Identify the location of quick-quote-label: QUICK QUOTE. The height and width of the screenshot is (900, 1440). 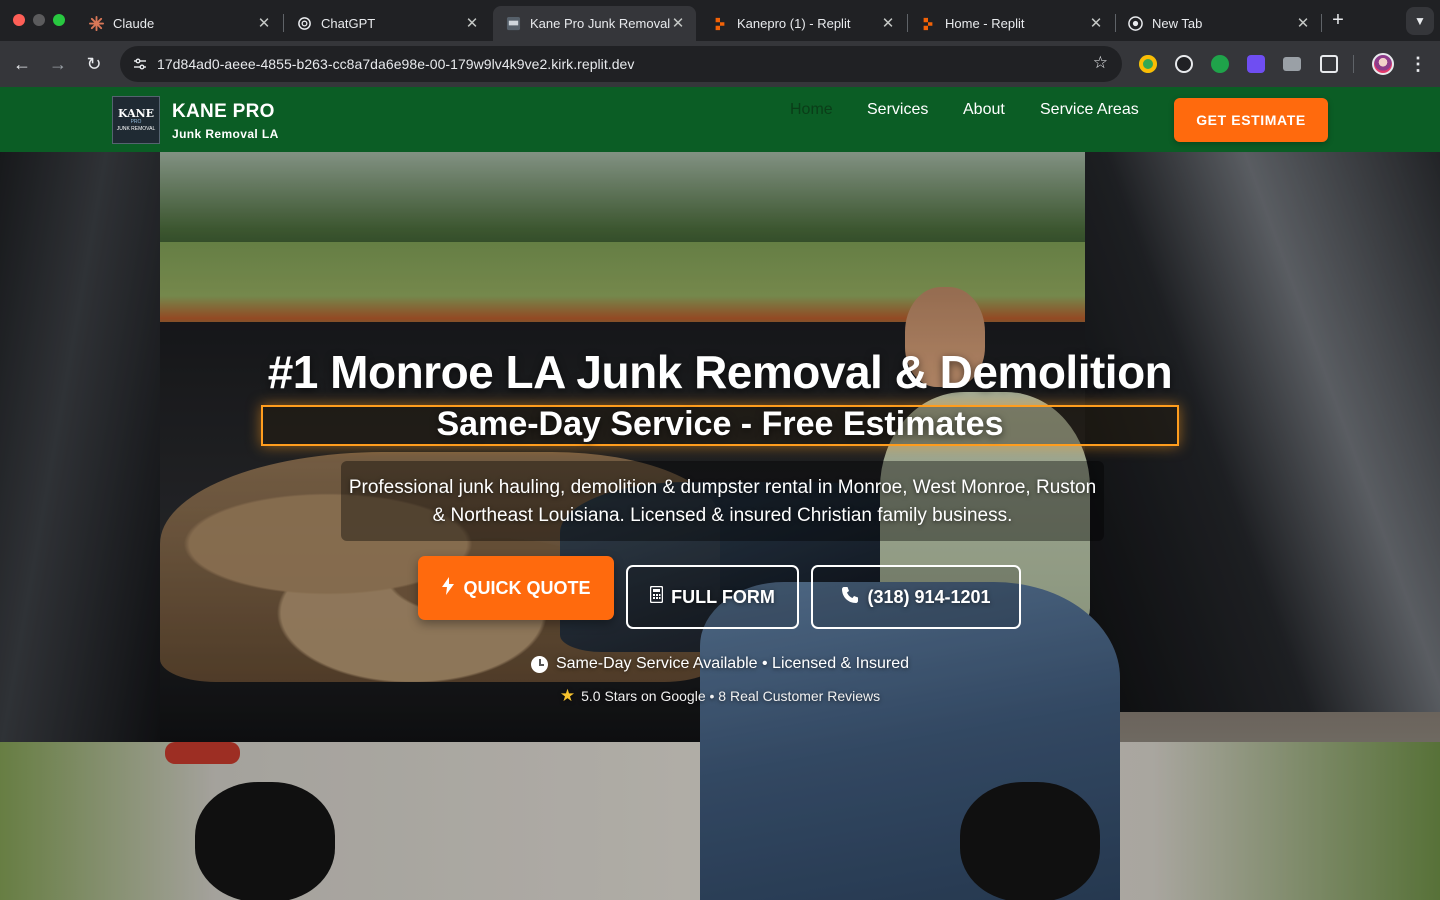
(527, 587).